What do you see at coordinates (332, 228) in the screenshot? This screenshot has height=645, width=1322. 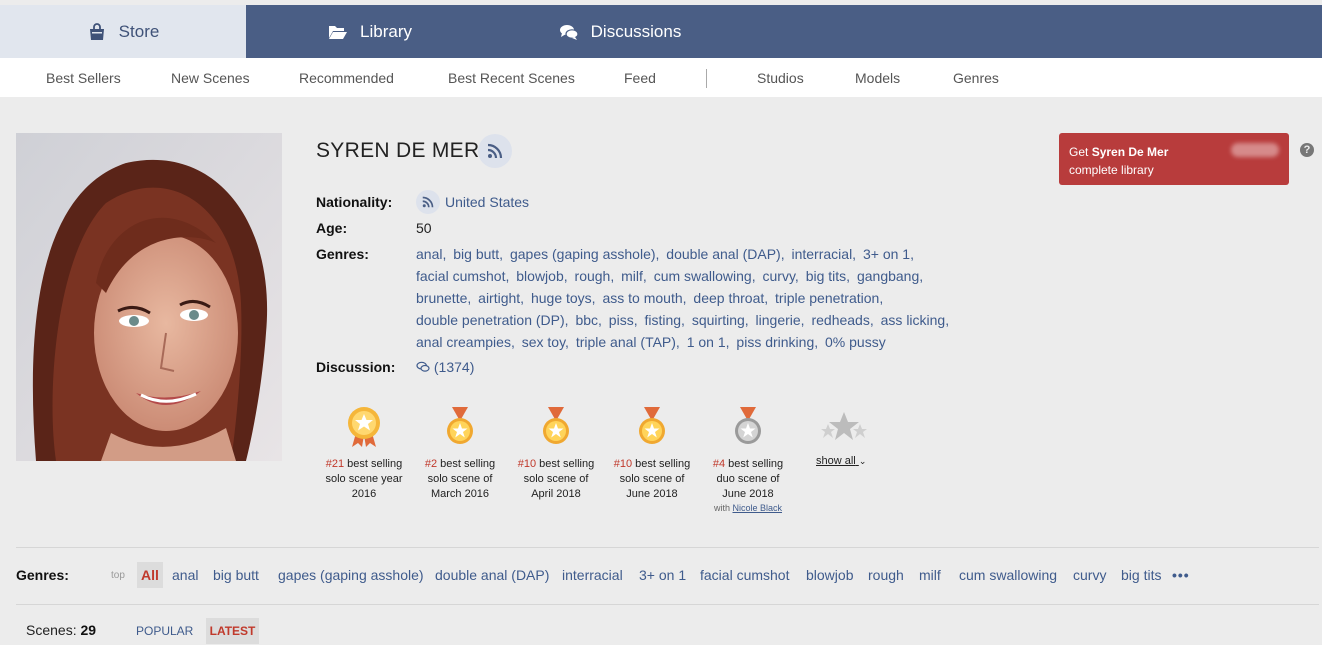 I see `age-label: Age:` at bounding box center [332, 228].